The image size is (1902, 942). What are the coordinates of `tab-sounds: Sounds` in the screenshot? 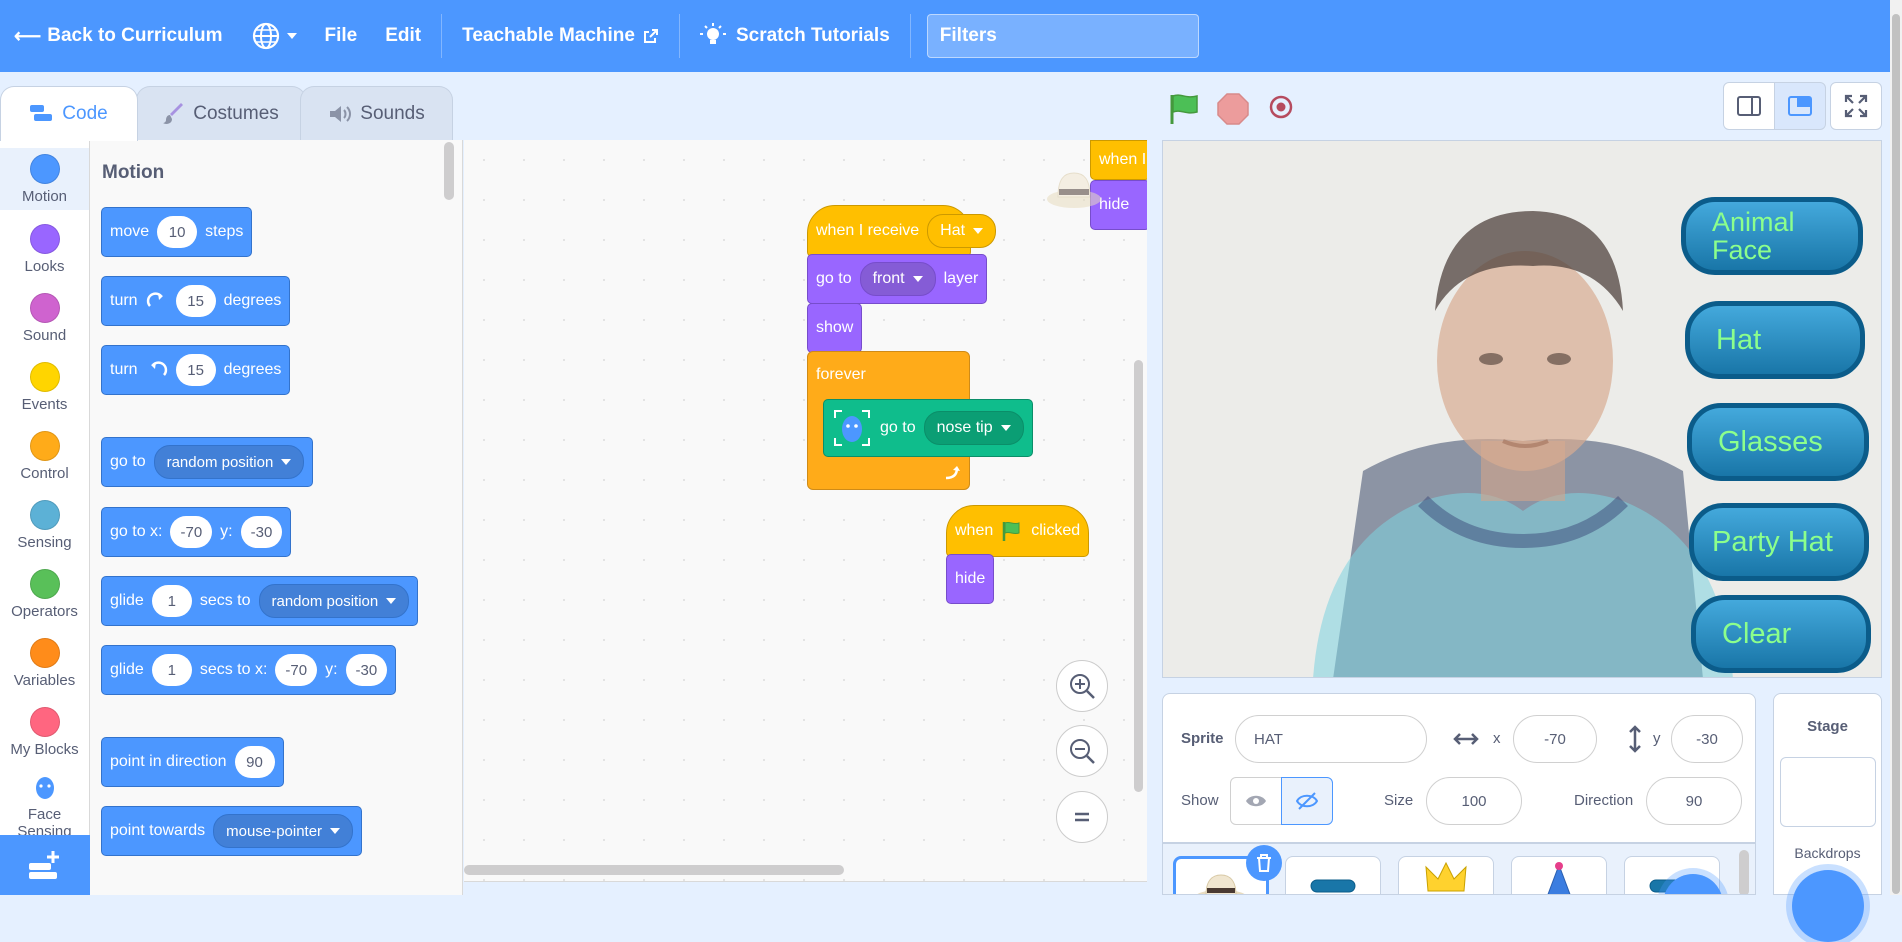 It's located at (376, 113).